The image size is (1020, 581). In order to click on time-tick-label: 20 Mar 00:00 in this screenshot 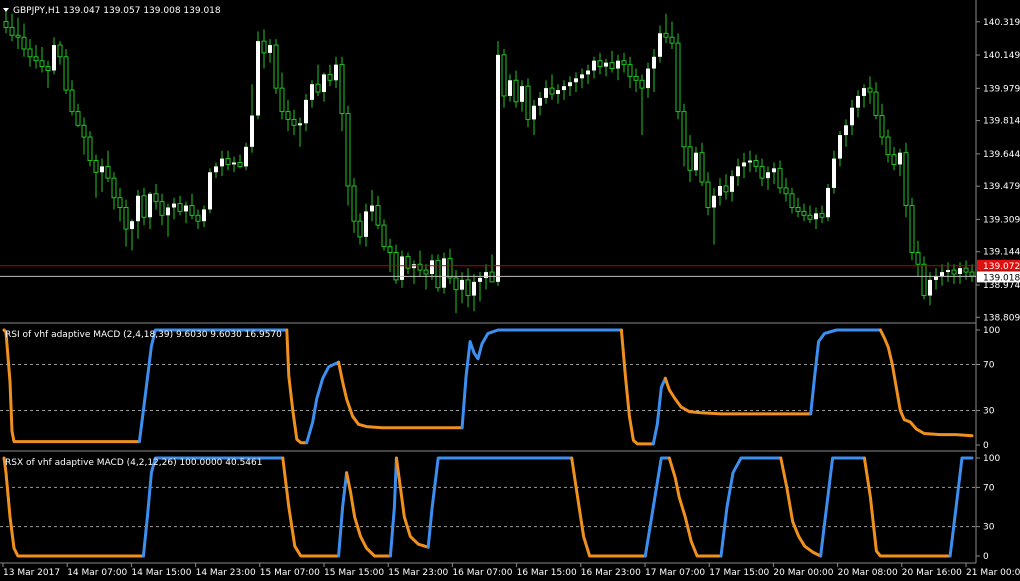, I will do `click(803, 573)`.